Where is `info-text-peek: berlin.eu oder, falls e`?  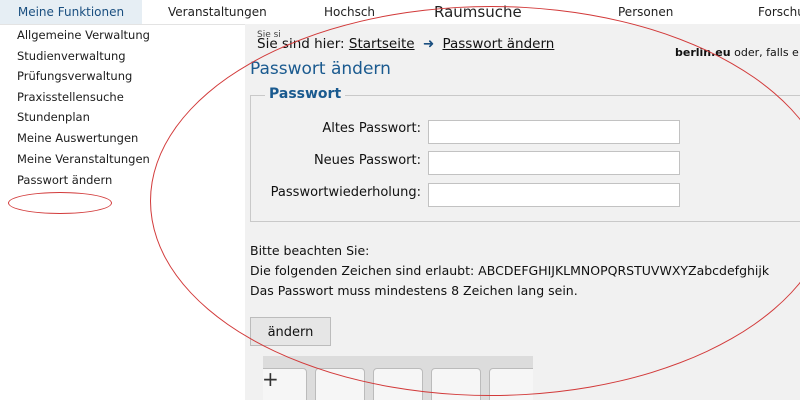 info-text-peek: berlin.eu oder, falls e is located at coordinates (737, 52).